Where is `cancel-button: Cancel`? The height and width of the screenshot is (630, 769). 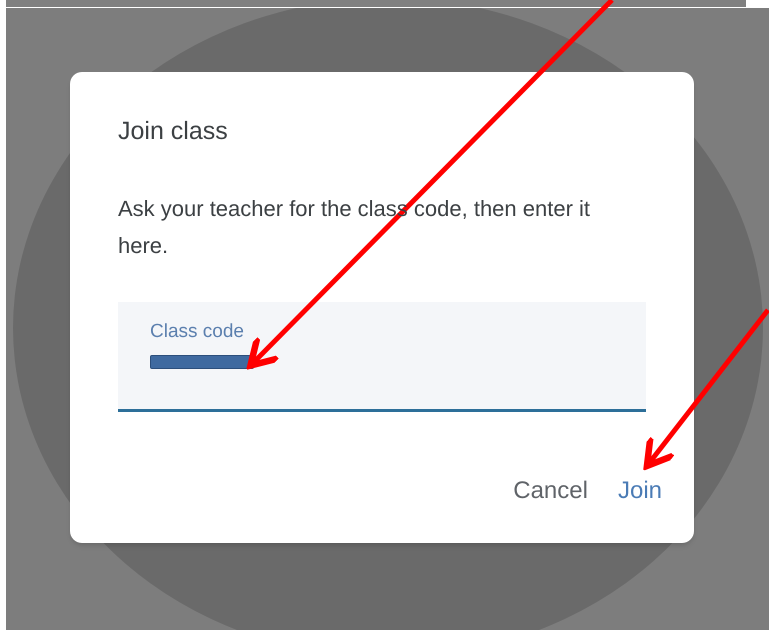 cancel-button: Cancel is located at coordinates (550, 491).